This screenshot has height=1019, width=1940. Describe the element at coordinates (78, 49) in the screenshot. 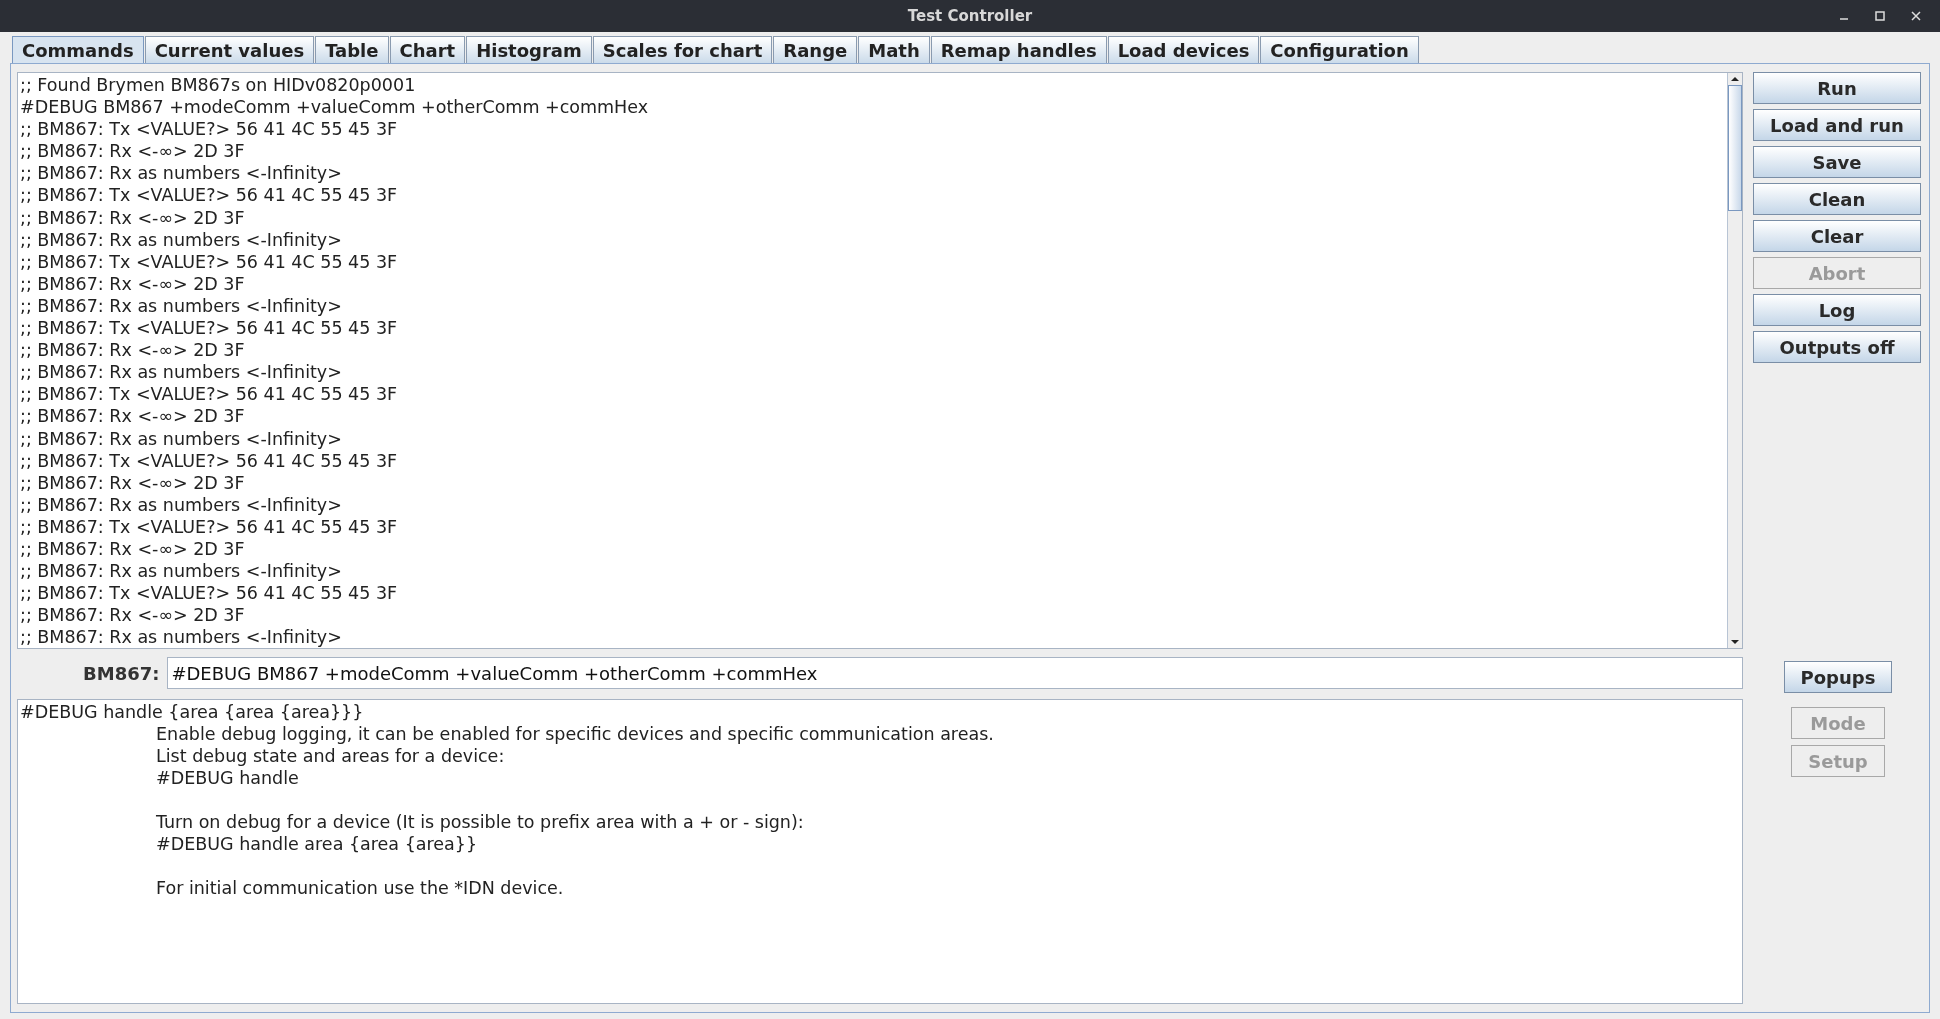

I see `tab: Commands` at that location.